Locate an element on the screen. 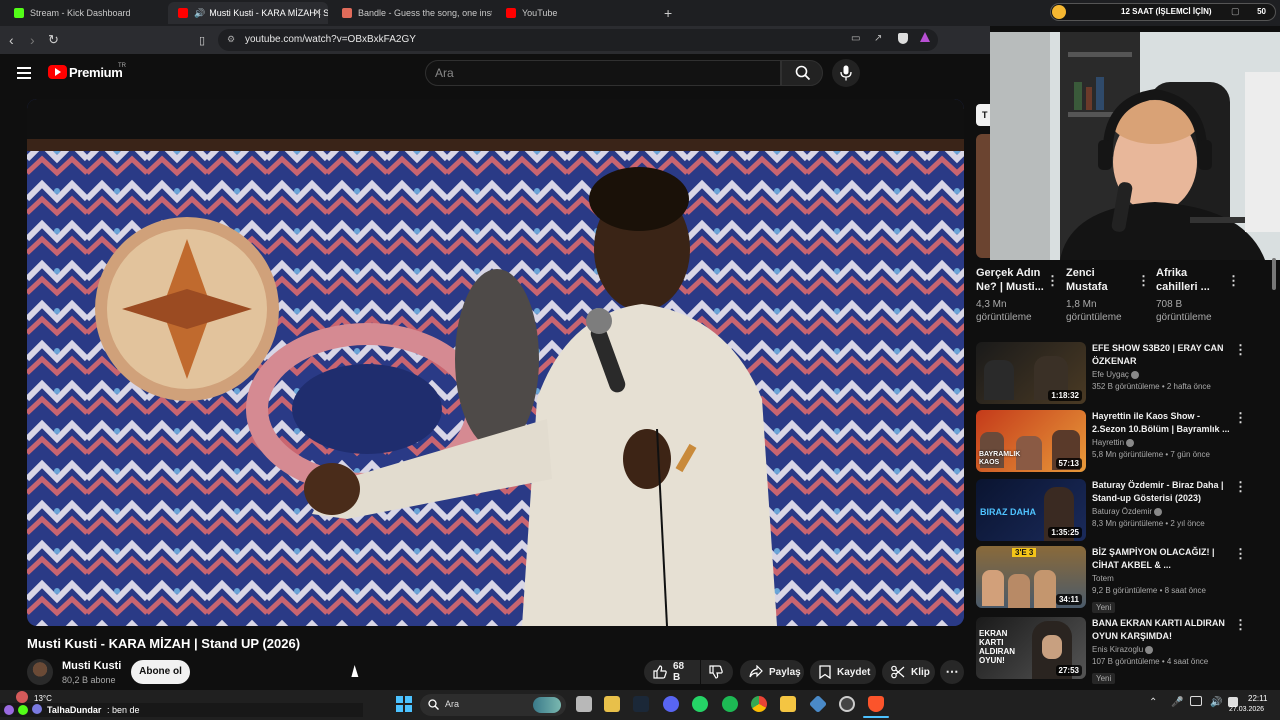 Image resolution: width=1280 pixels, height=720 pixels. premium-logo-text: Premium is located at coordinates (96, 72).